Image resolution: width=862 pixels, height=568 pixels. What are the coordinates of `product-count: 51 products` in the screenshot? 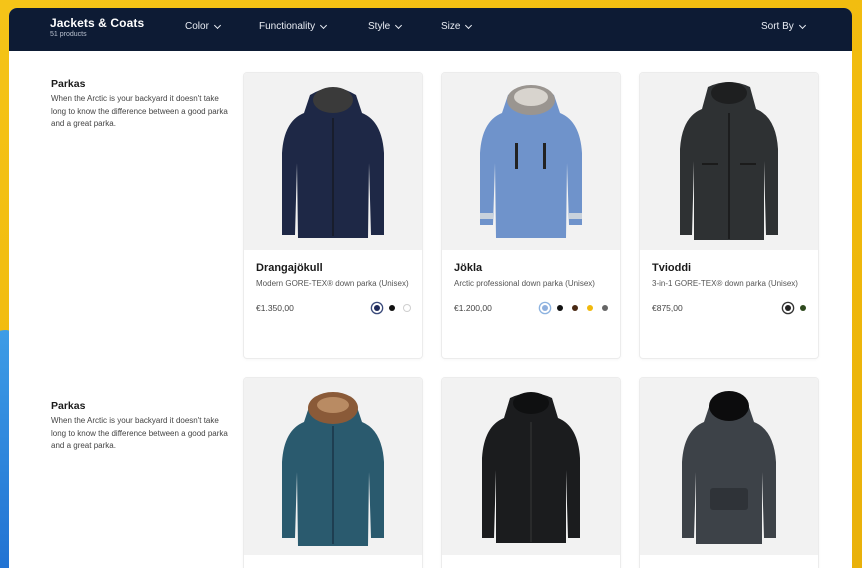 It's located at (68, 34).